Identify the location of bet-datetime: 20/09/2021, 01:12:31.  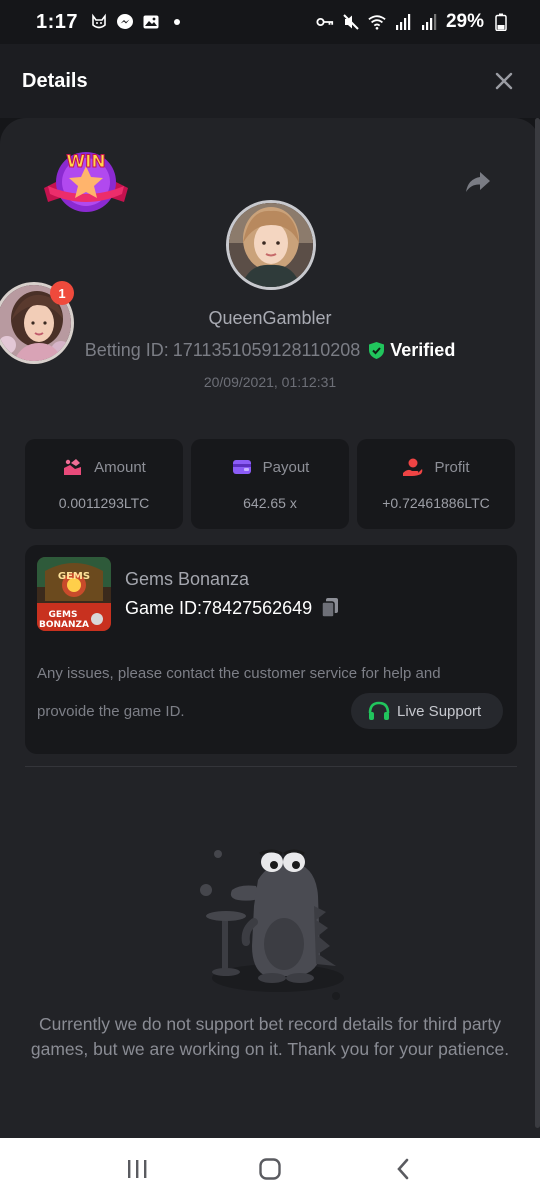
(270, 382).